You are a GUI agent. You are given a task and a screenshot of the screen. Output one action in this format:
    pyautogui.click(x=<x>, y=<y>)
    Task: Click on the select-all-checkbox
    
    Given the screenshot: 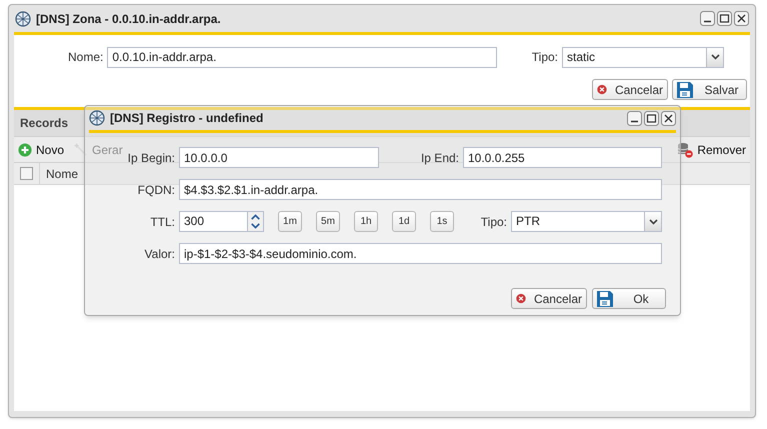 What is the action you would take?
    pyautogui.click(x=26, y=173)
    